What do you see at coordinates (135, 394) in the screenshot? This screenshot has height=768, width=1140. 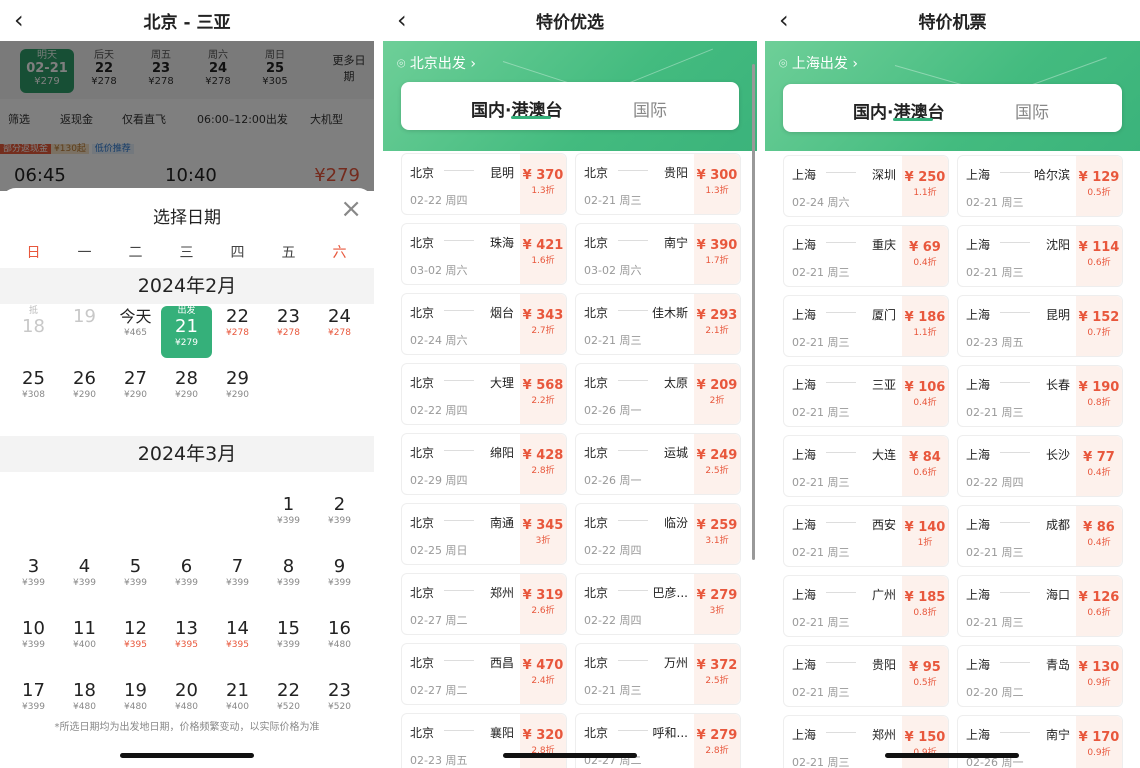 I see `calendar-day: 27 ¥290` at bounding box center [135, 394].